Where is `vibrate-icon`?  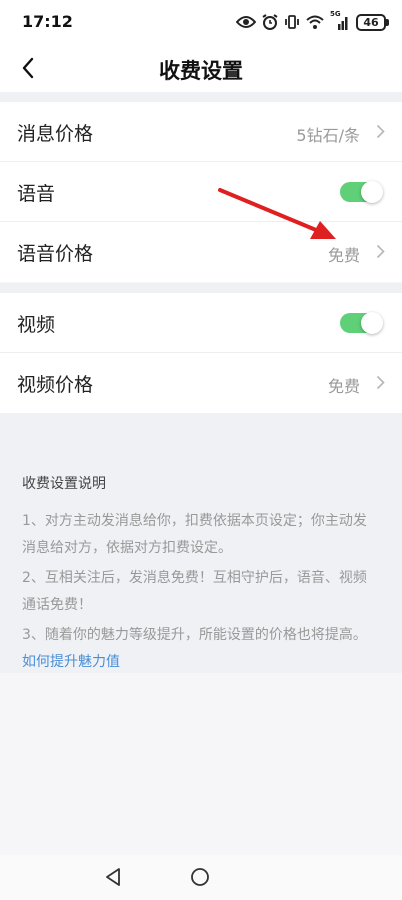 vibrate-icon is located at coordinates (292, 22).